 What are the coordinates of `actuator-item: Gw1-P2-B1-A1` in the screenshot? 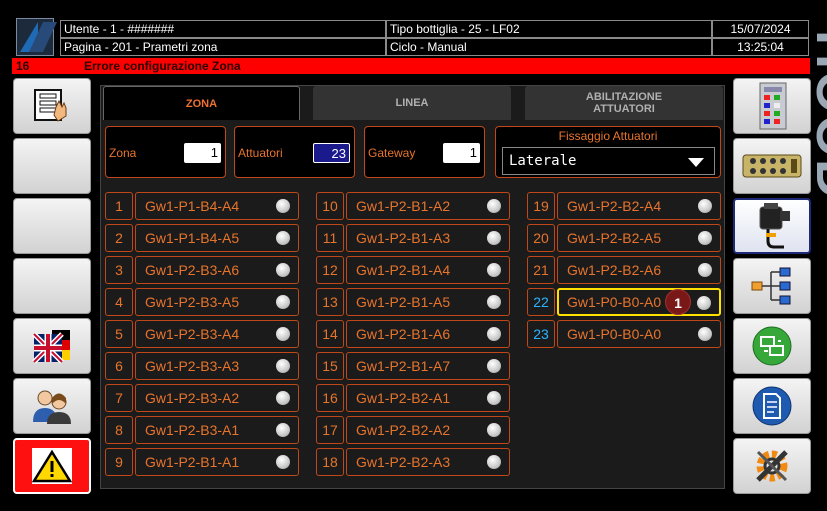 It's located at (217, 462).